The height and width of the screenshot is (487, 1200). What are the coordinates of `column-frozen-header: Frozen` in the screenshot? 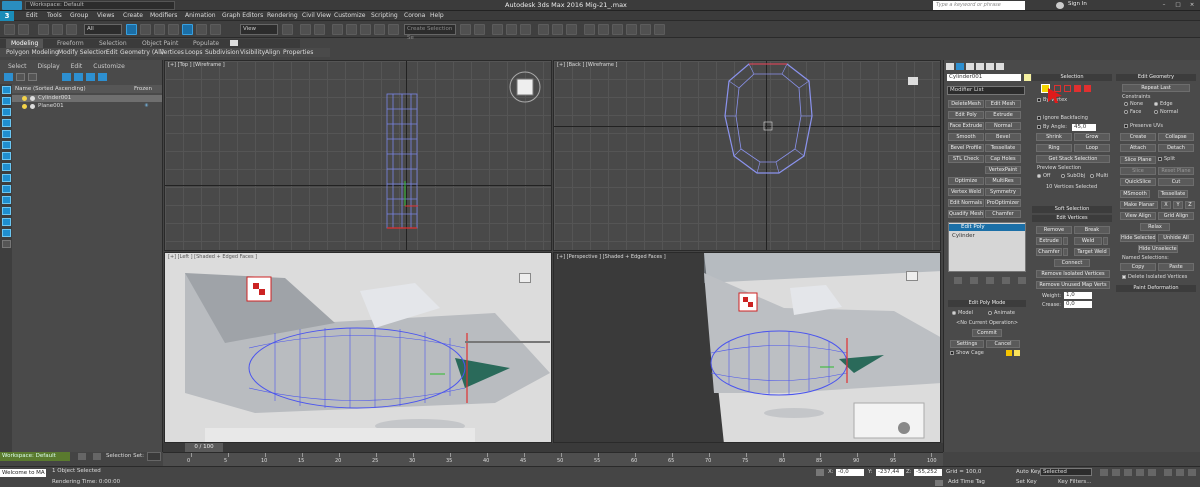 It's located at (143, 89).